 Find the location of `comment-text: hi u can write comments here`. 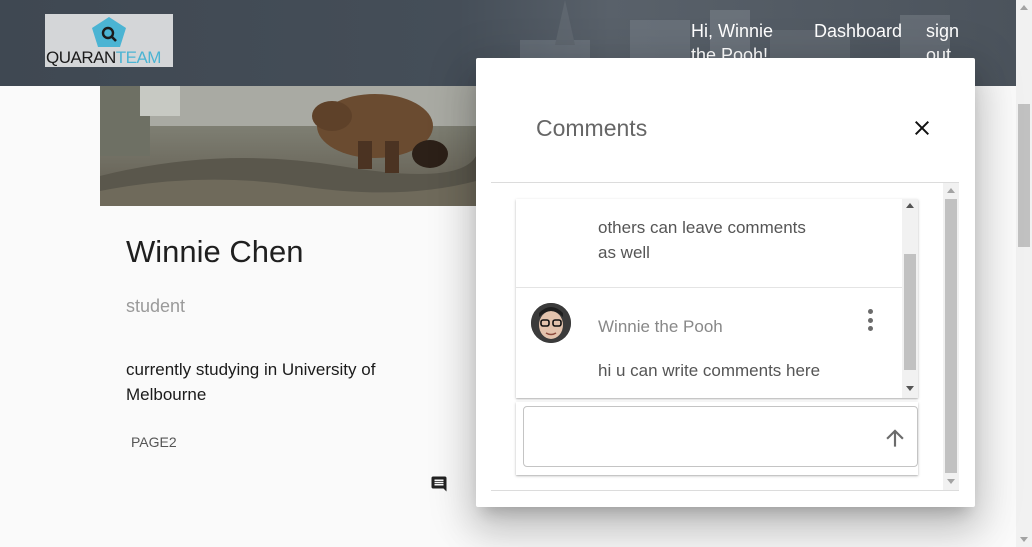

comment-text: hi u can write comments here is located at coordinates (709, 370).